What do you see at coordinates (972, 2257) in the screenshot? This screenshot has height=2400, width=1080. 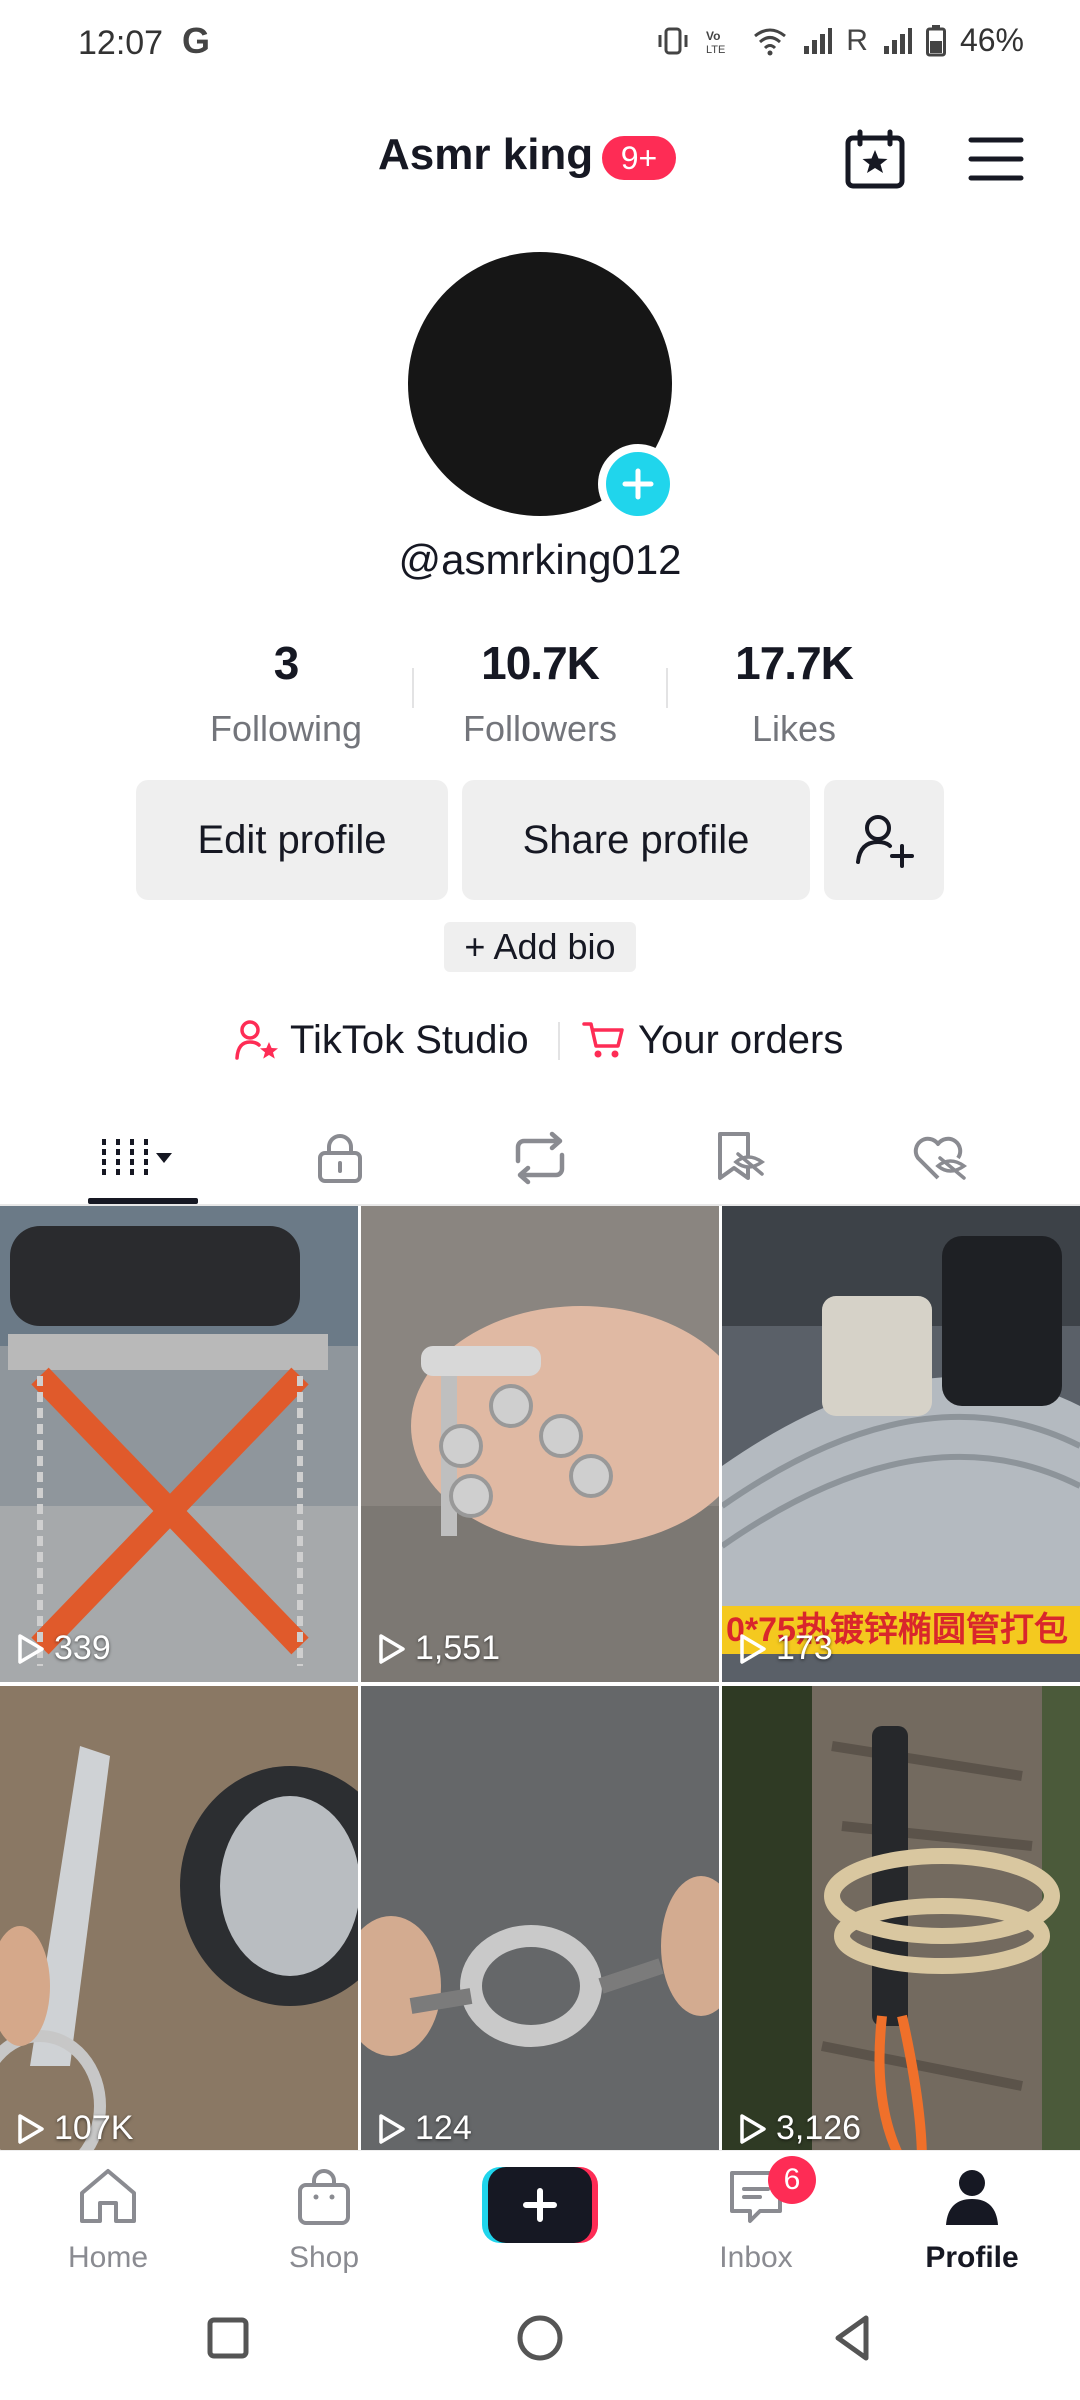 I see `nav-profile-label: Profile` at bounding box center [972, 2257].